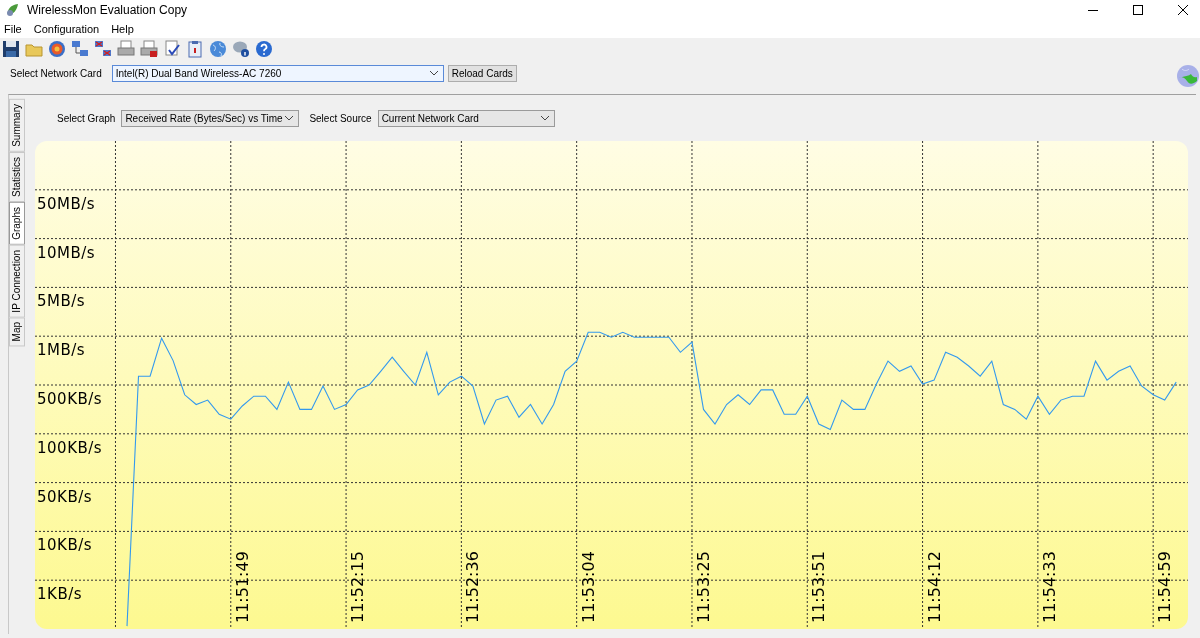  I want to click on time-label: 11:52:15, so click(358, 587).